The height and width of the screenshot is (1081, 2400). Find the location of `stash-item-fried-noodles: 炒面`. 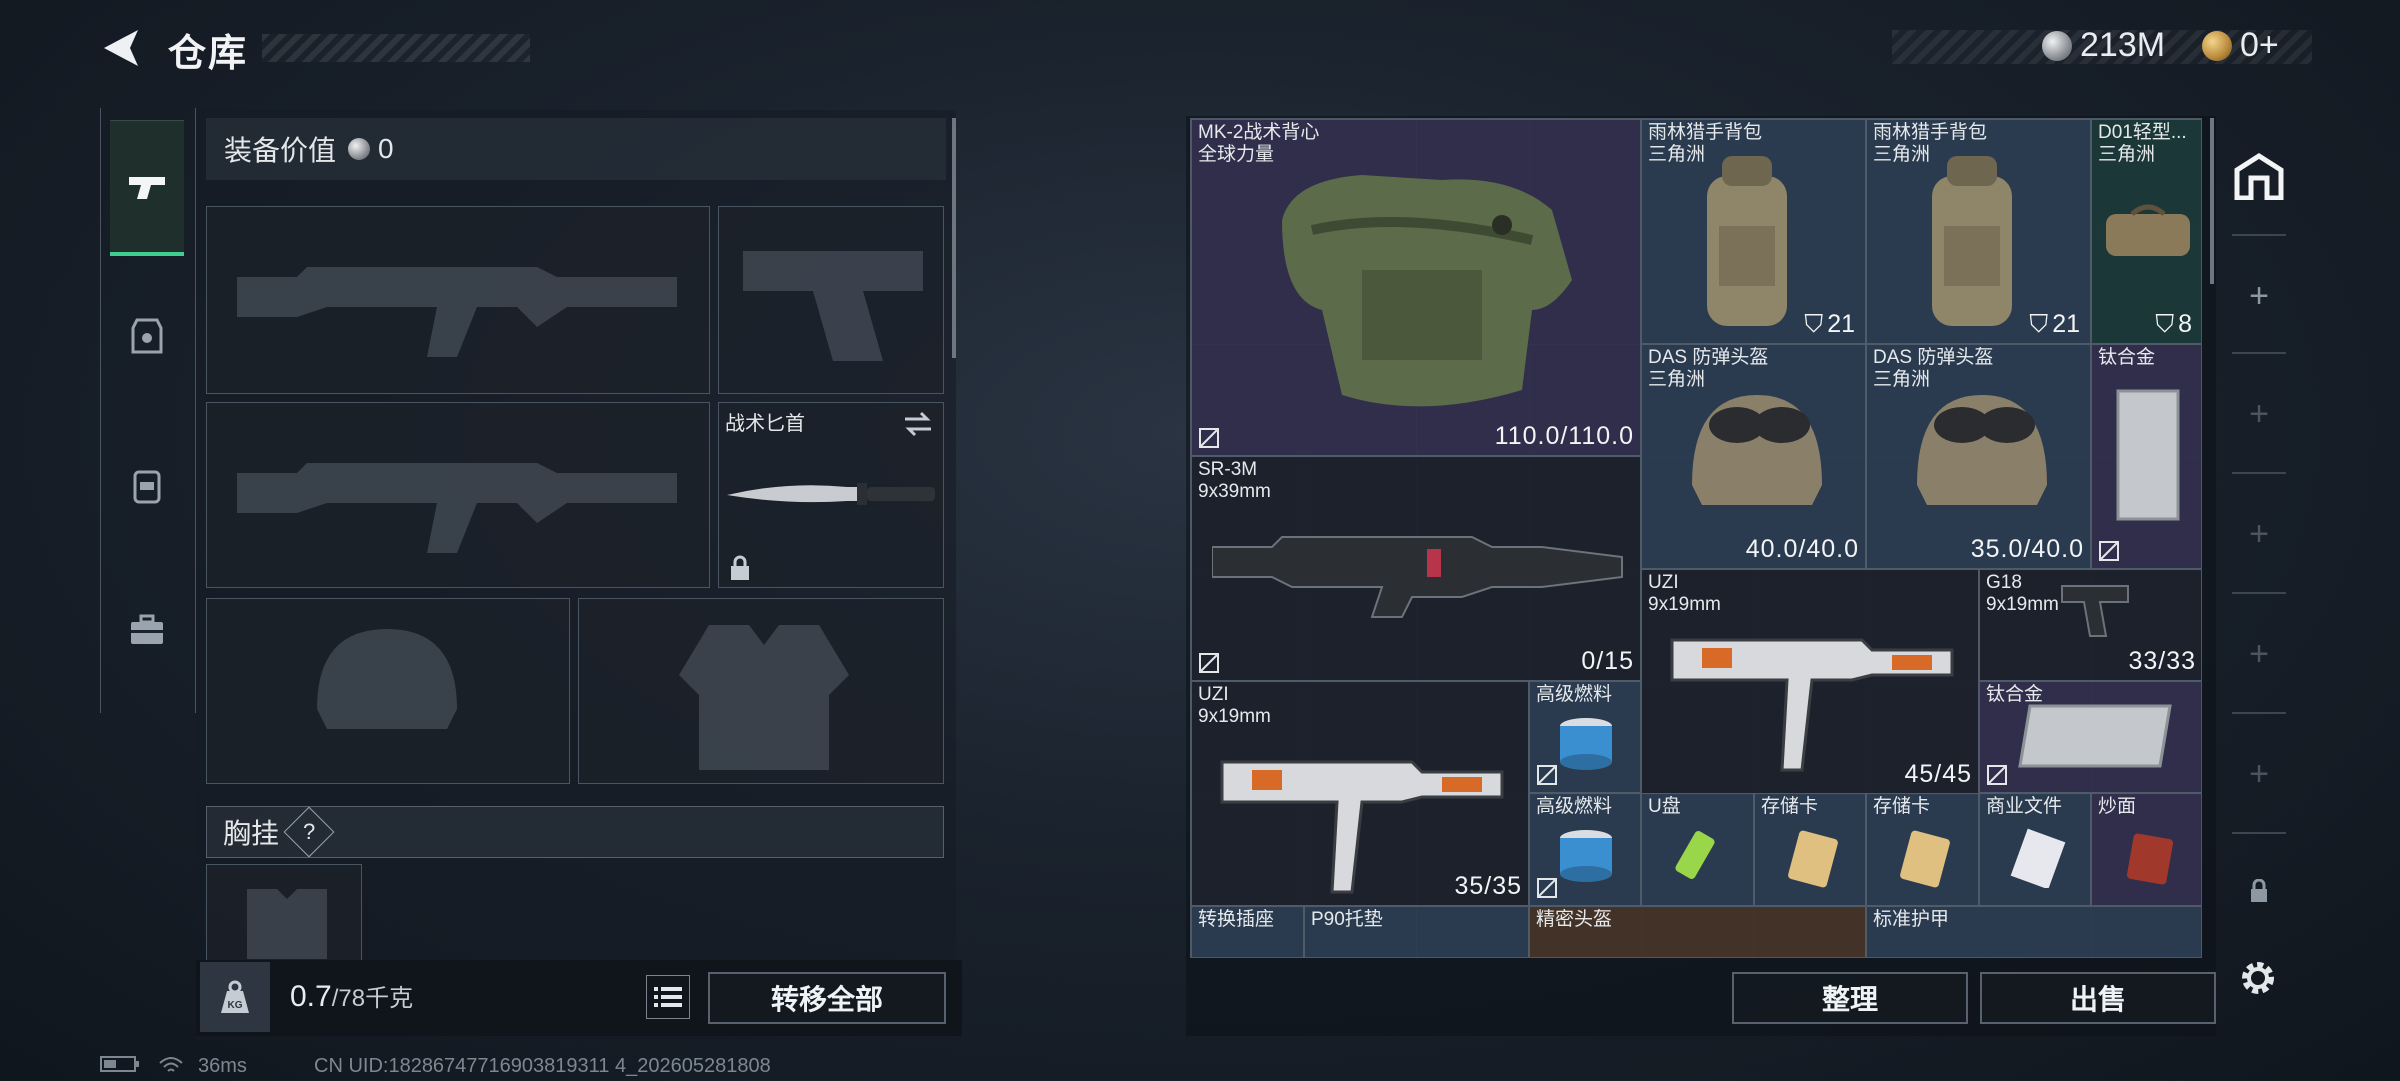

stash-item-fried-noodles: 炒面 is located at coordinates (2146, 849).